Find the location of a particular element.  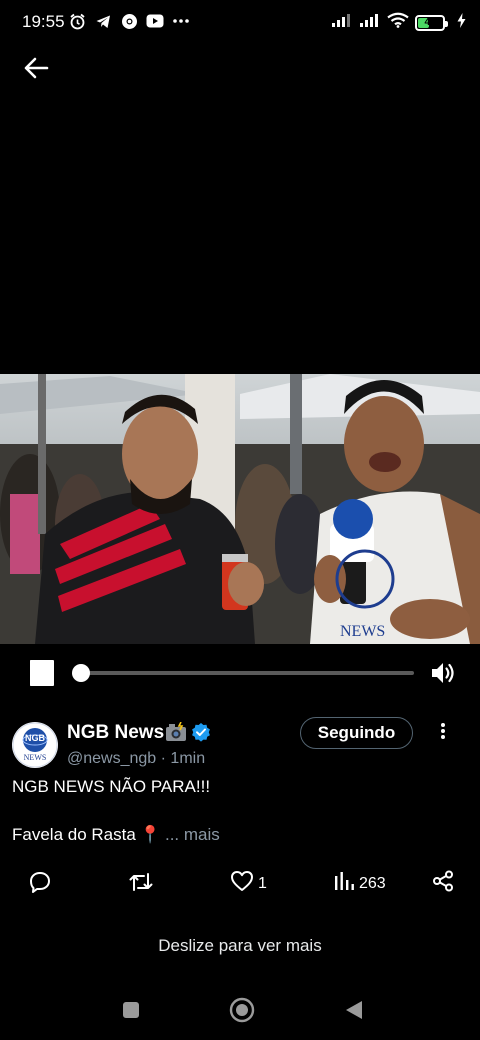

charging-icon is located at coordinates (461, 22).